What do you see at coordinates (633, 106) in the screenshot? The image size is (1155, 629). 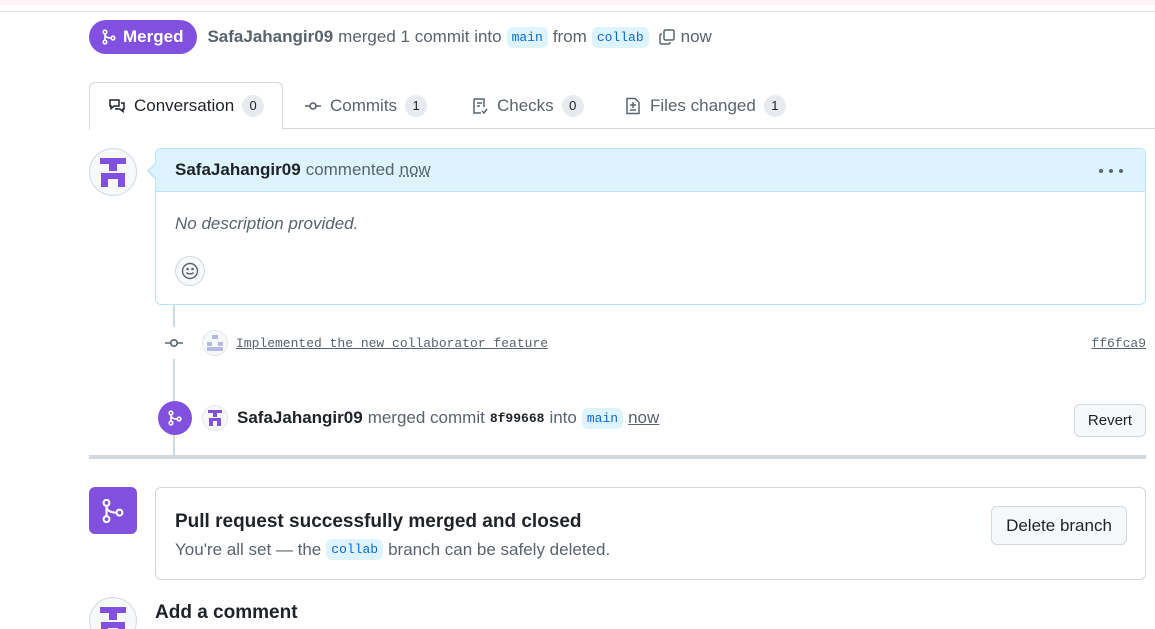 I see `file-diff-icon` at bounding box center [633, 106].